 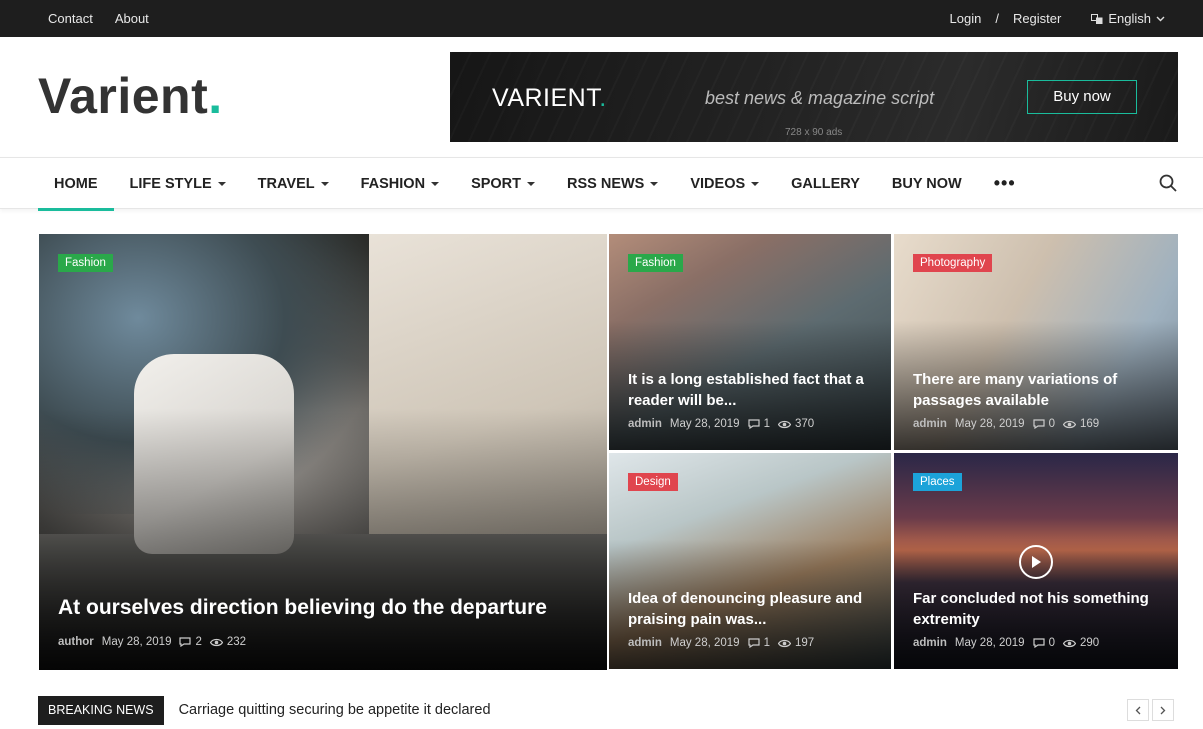 I want to click on view-count: 232, so click(x=236, y=642).